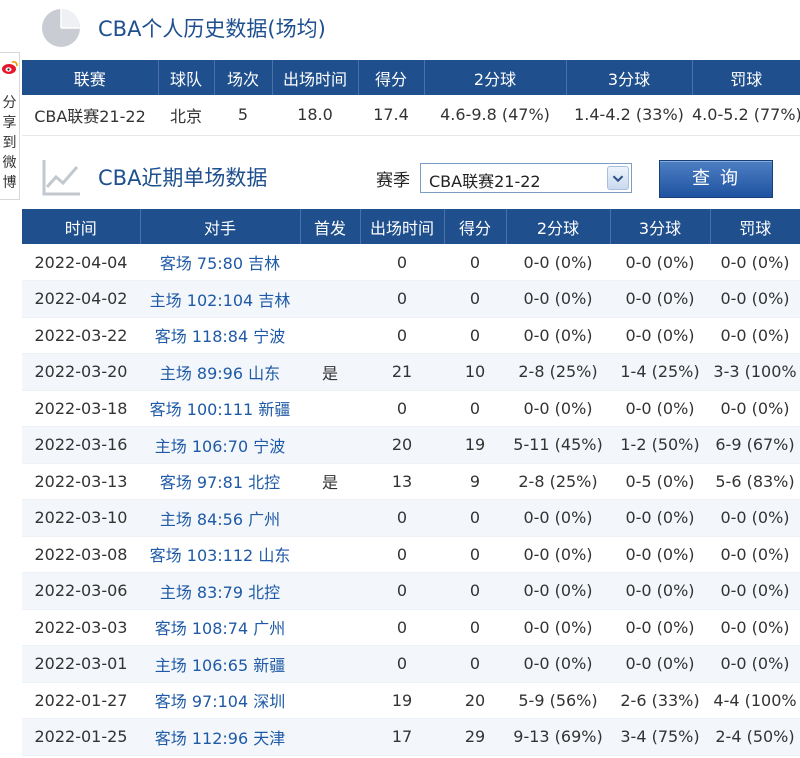  What do you see at coordinates (755, 445) in the screenshot?
I see `table-cell: 6-9 (67%)` at bounding box center [755, 445].